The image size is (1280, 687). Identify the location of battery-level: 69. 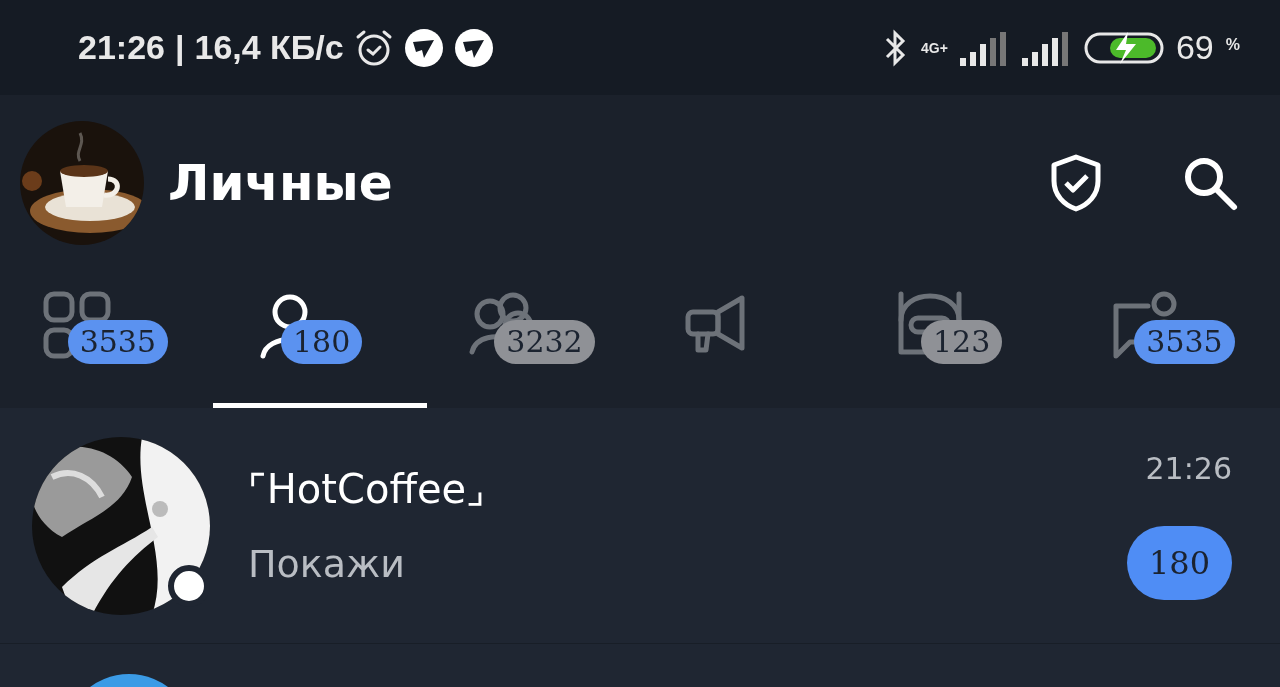
(1194, 47).